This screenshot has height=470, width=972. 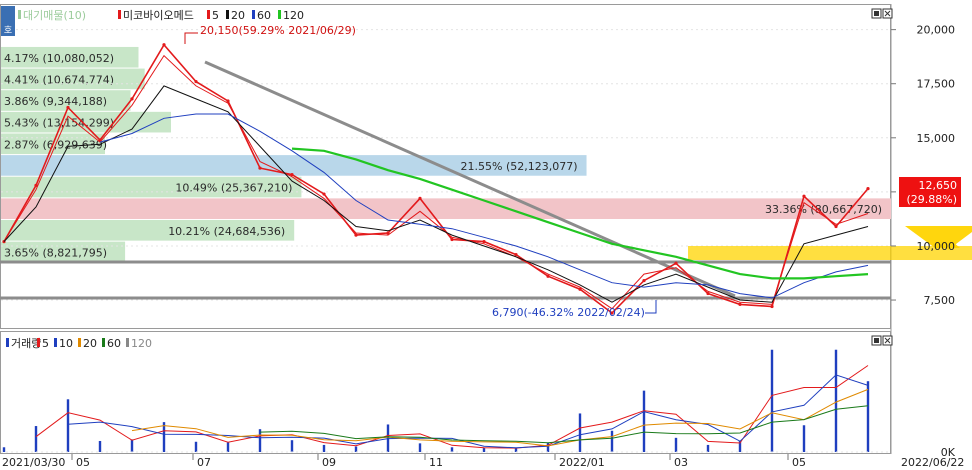 What do you see at coordinates (33, 462) in the screenshot?
I see `x-tick-label: 2021/03/30` at bounding box center [33, 462].